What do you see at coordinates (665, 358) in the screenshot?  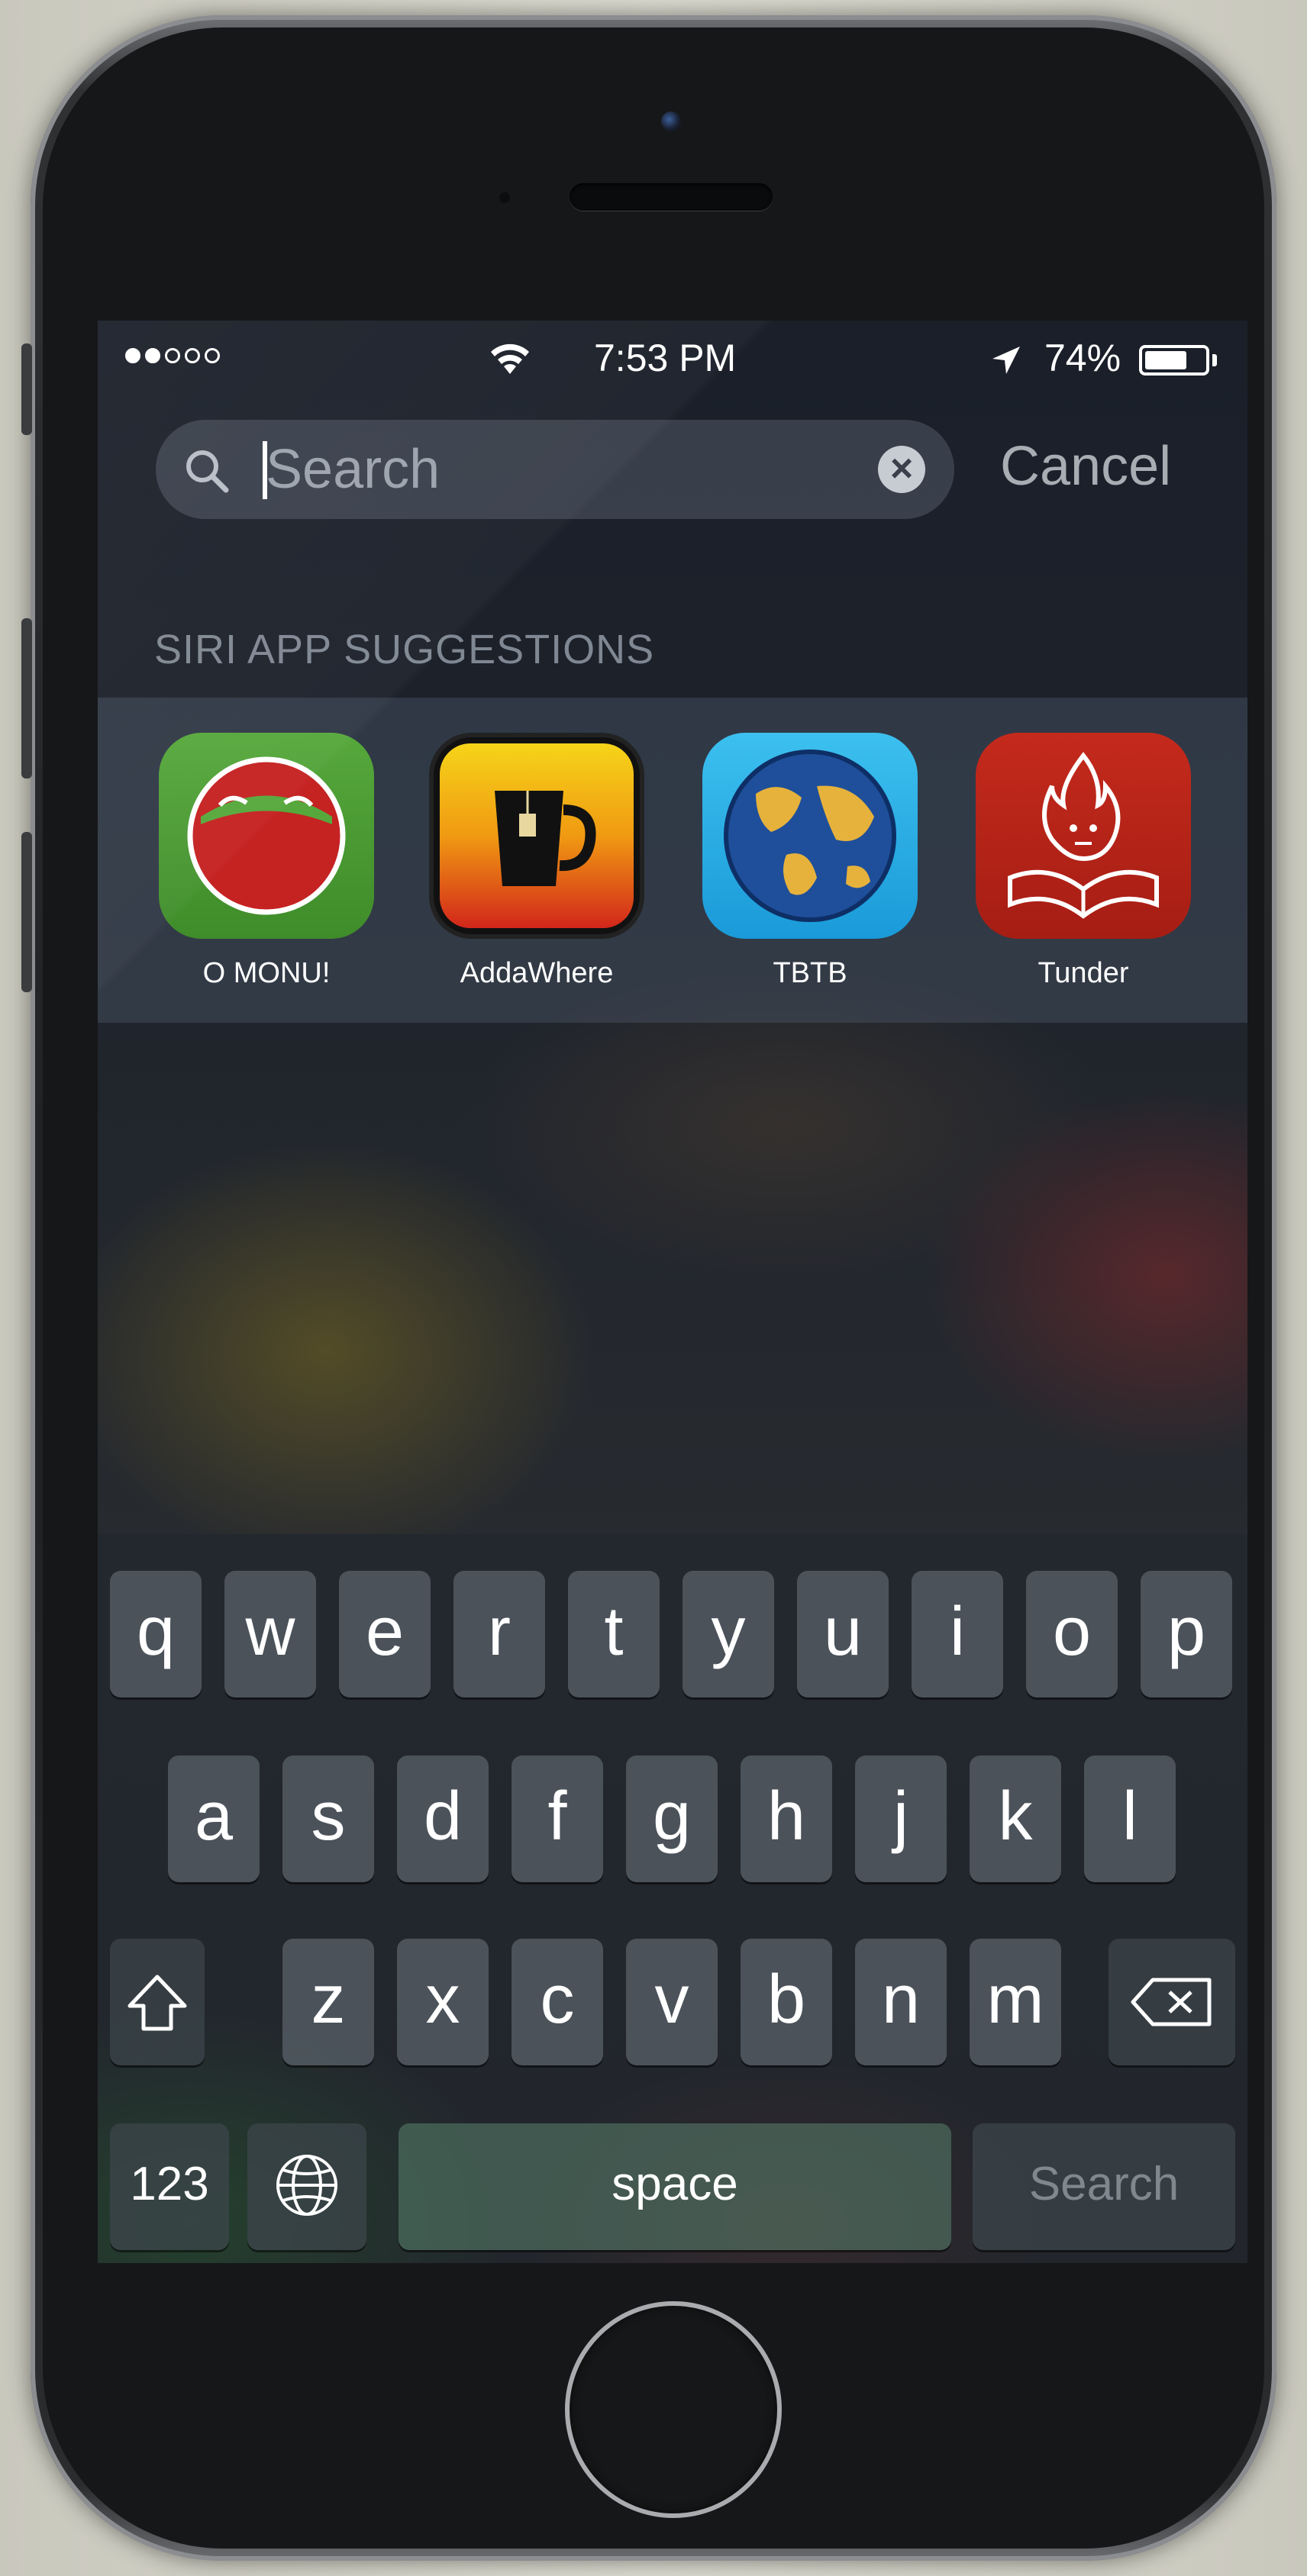 I see `status-time: 7:53 PM` at bounding box center [665, 358].